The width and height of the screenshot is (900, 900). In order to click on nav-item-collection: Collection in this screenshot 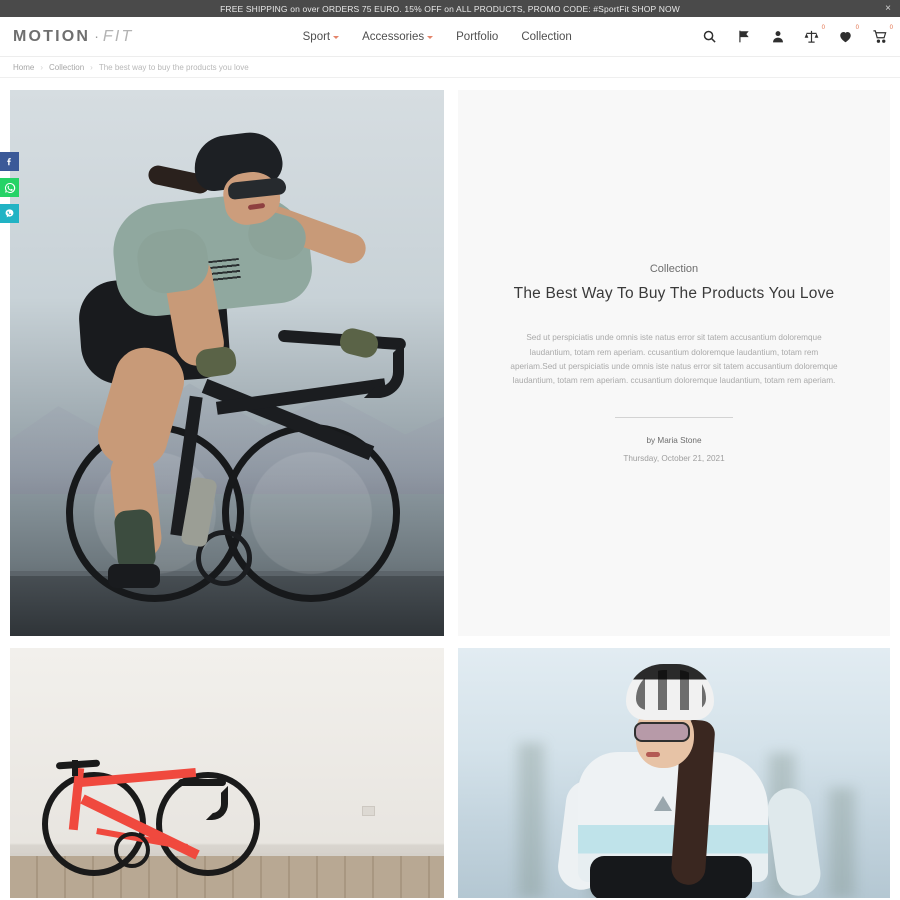, I will do `click(546, 37)`.